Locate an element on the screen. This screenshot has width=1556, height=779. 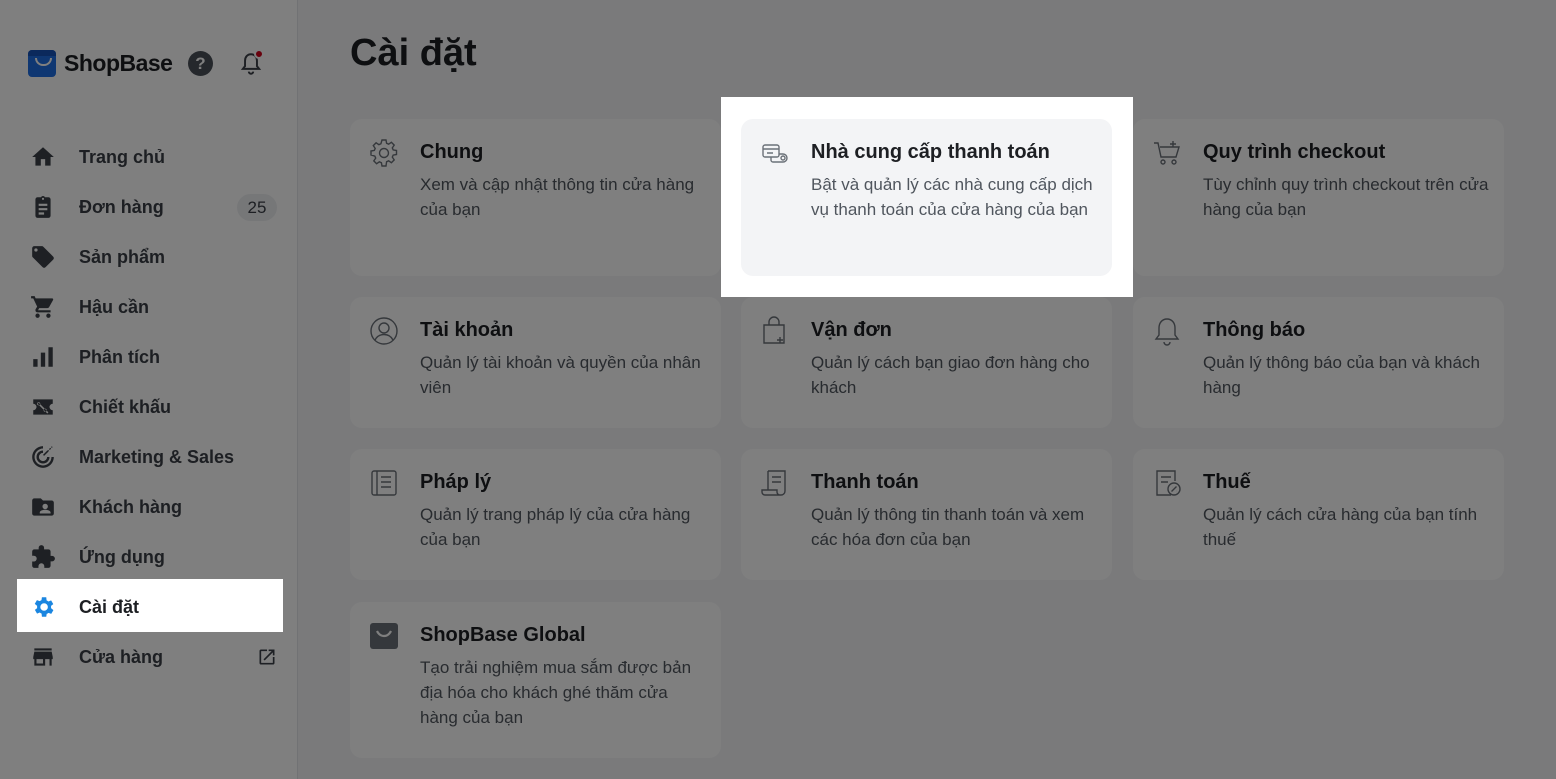
card-title: Nhà cung cấp thanh toán is located at coordinates (930, 152).